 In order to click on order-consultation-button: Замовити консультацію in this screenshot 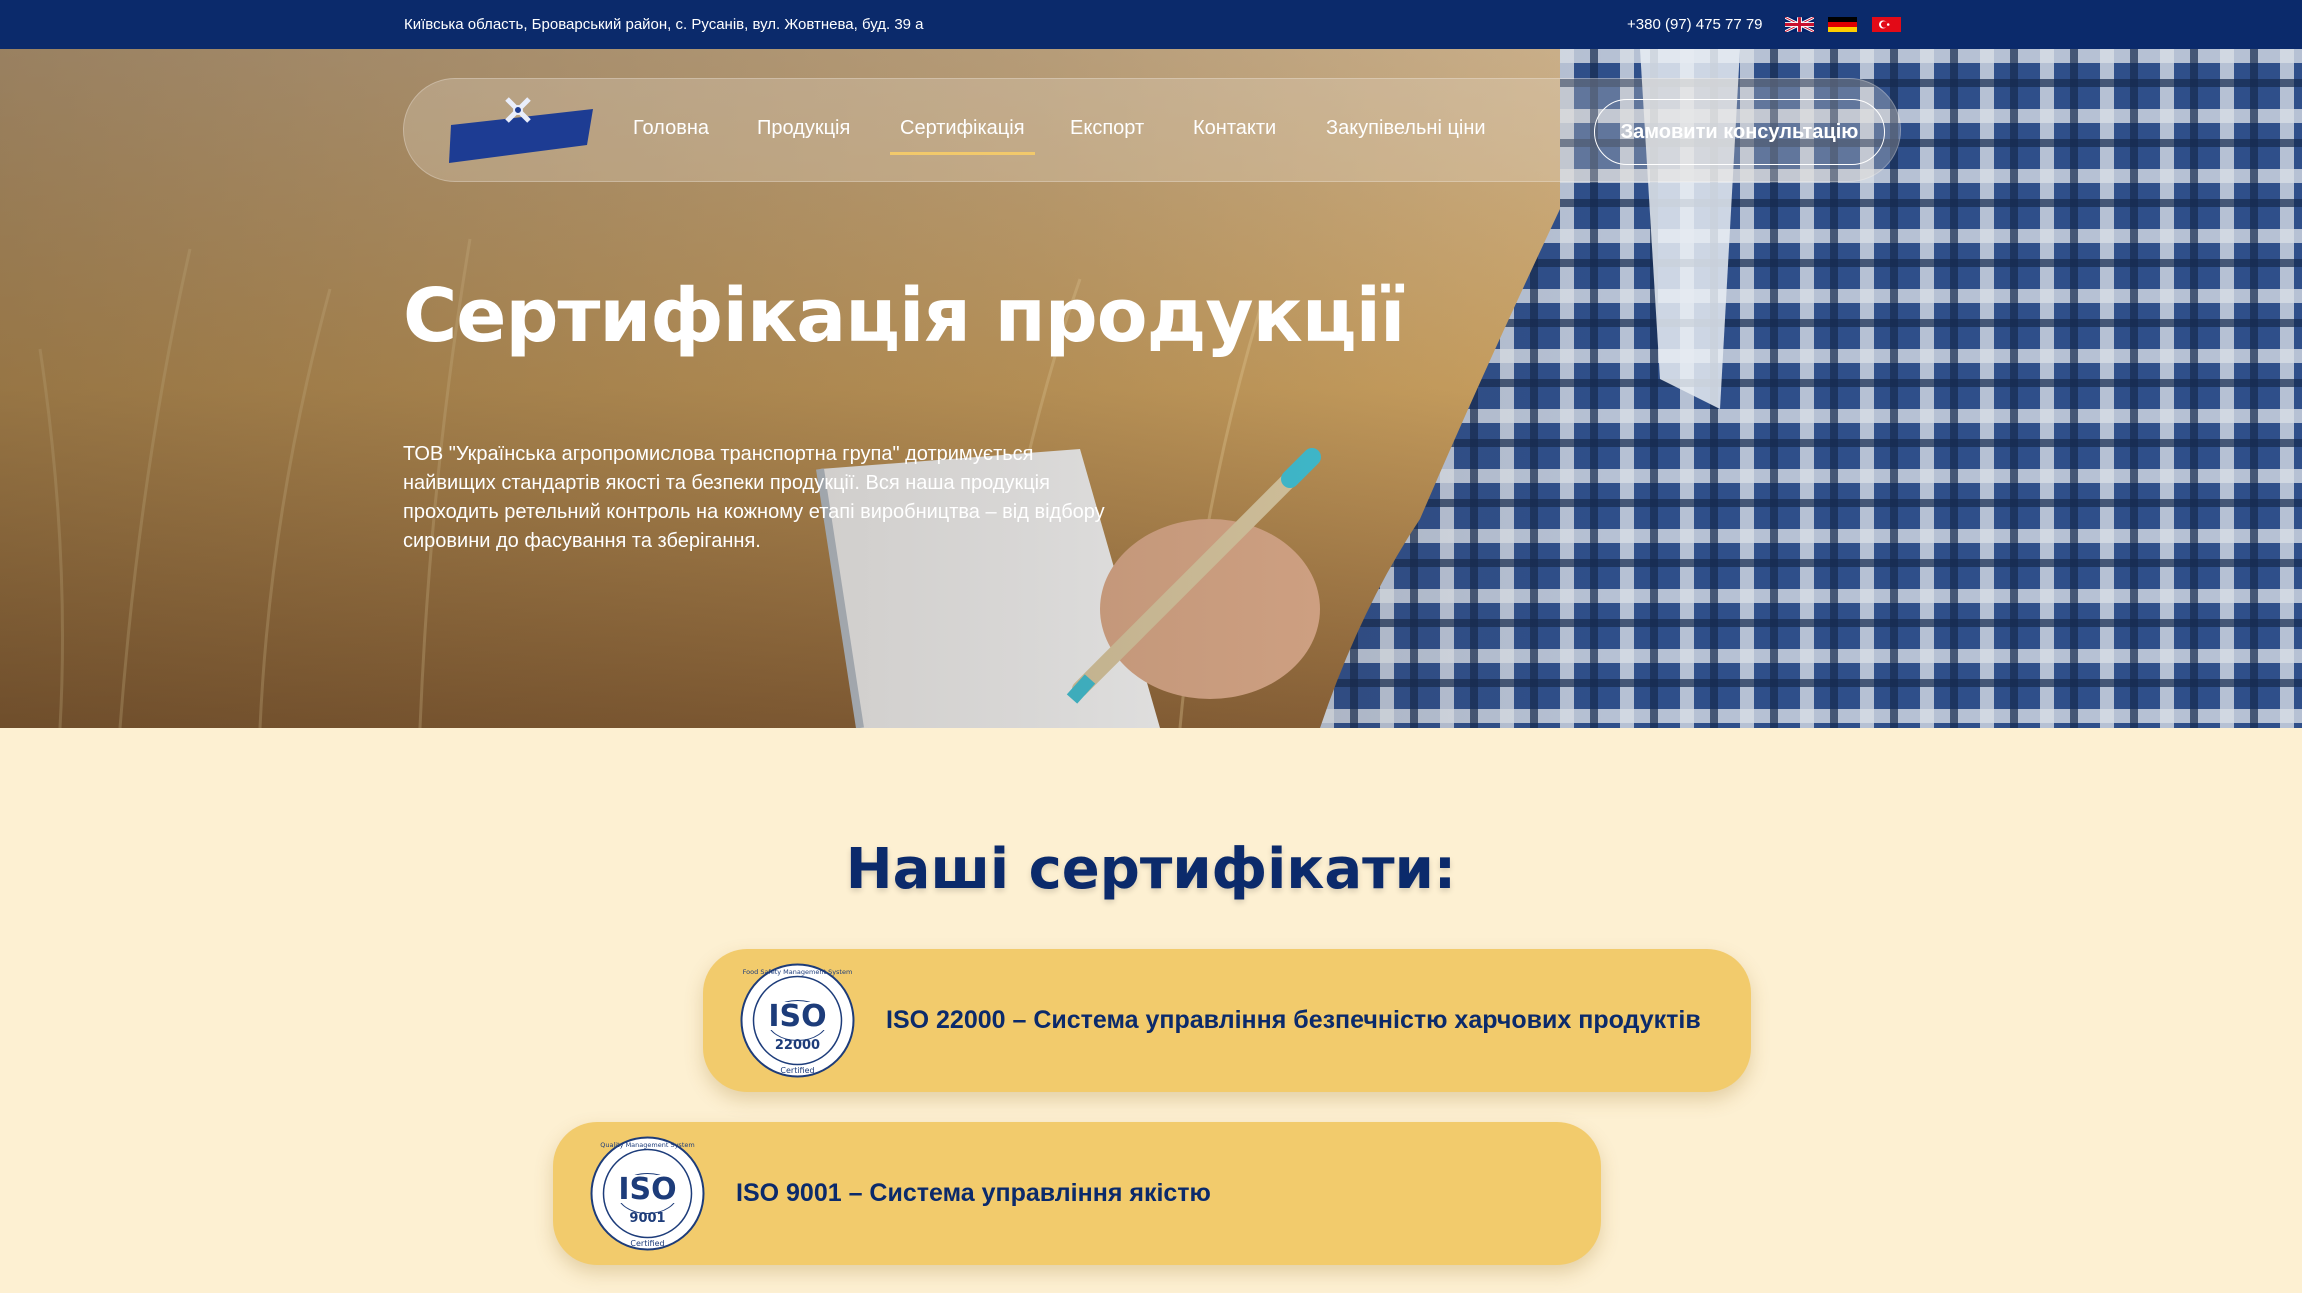, I will do `click(1739, 132)`.